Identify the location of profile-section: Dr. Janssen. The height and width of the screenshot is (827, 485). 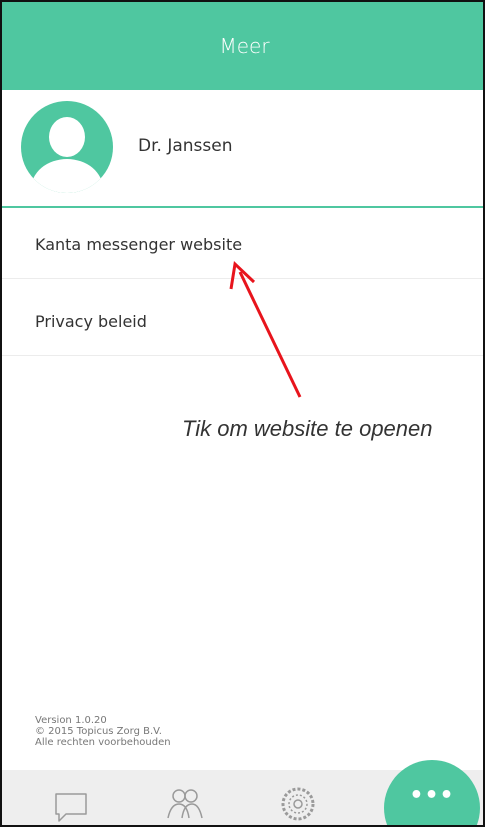
(242, 148).